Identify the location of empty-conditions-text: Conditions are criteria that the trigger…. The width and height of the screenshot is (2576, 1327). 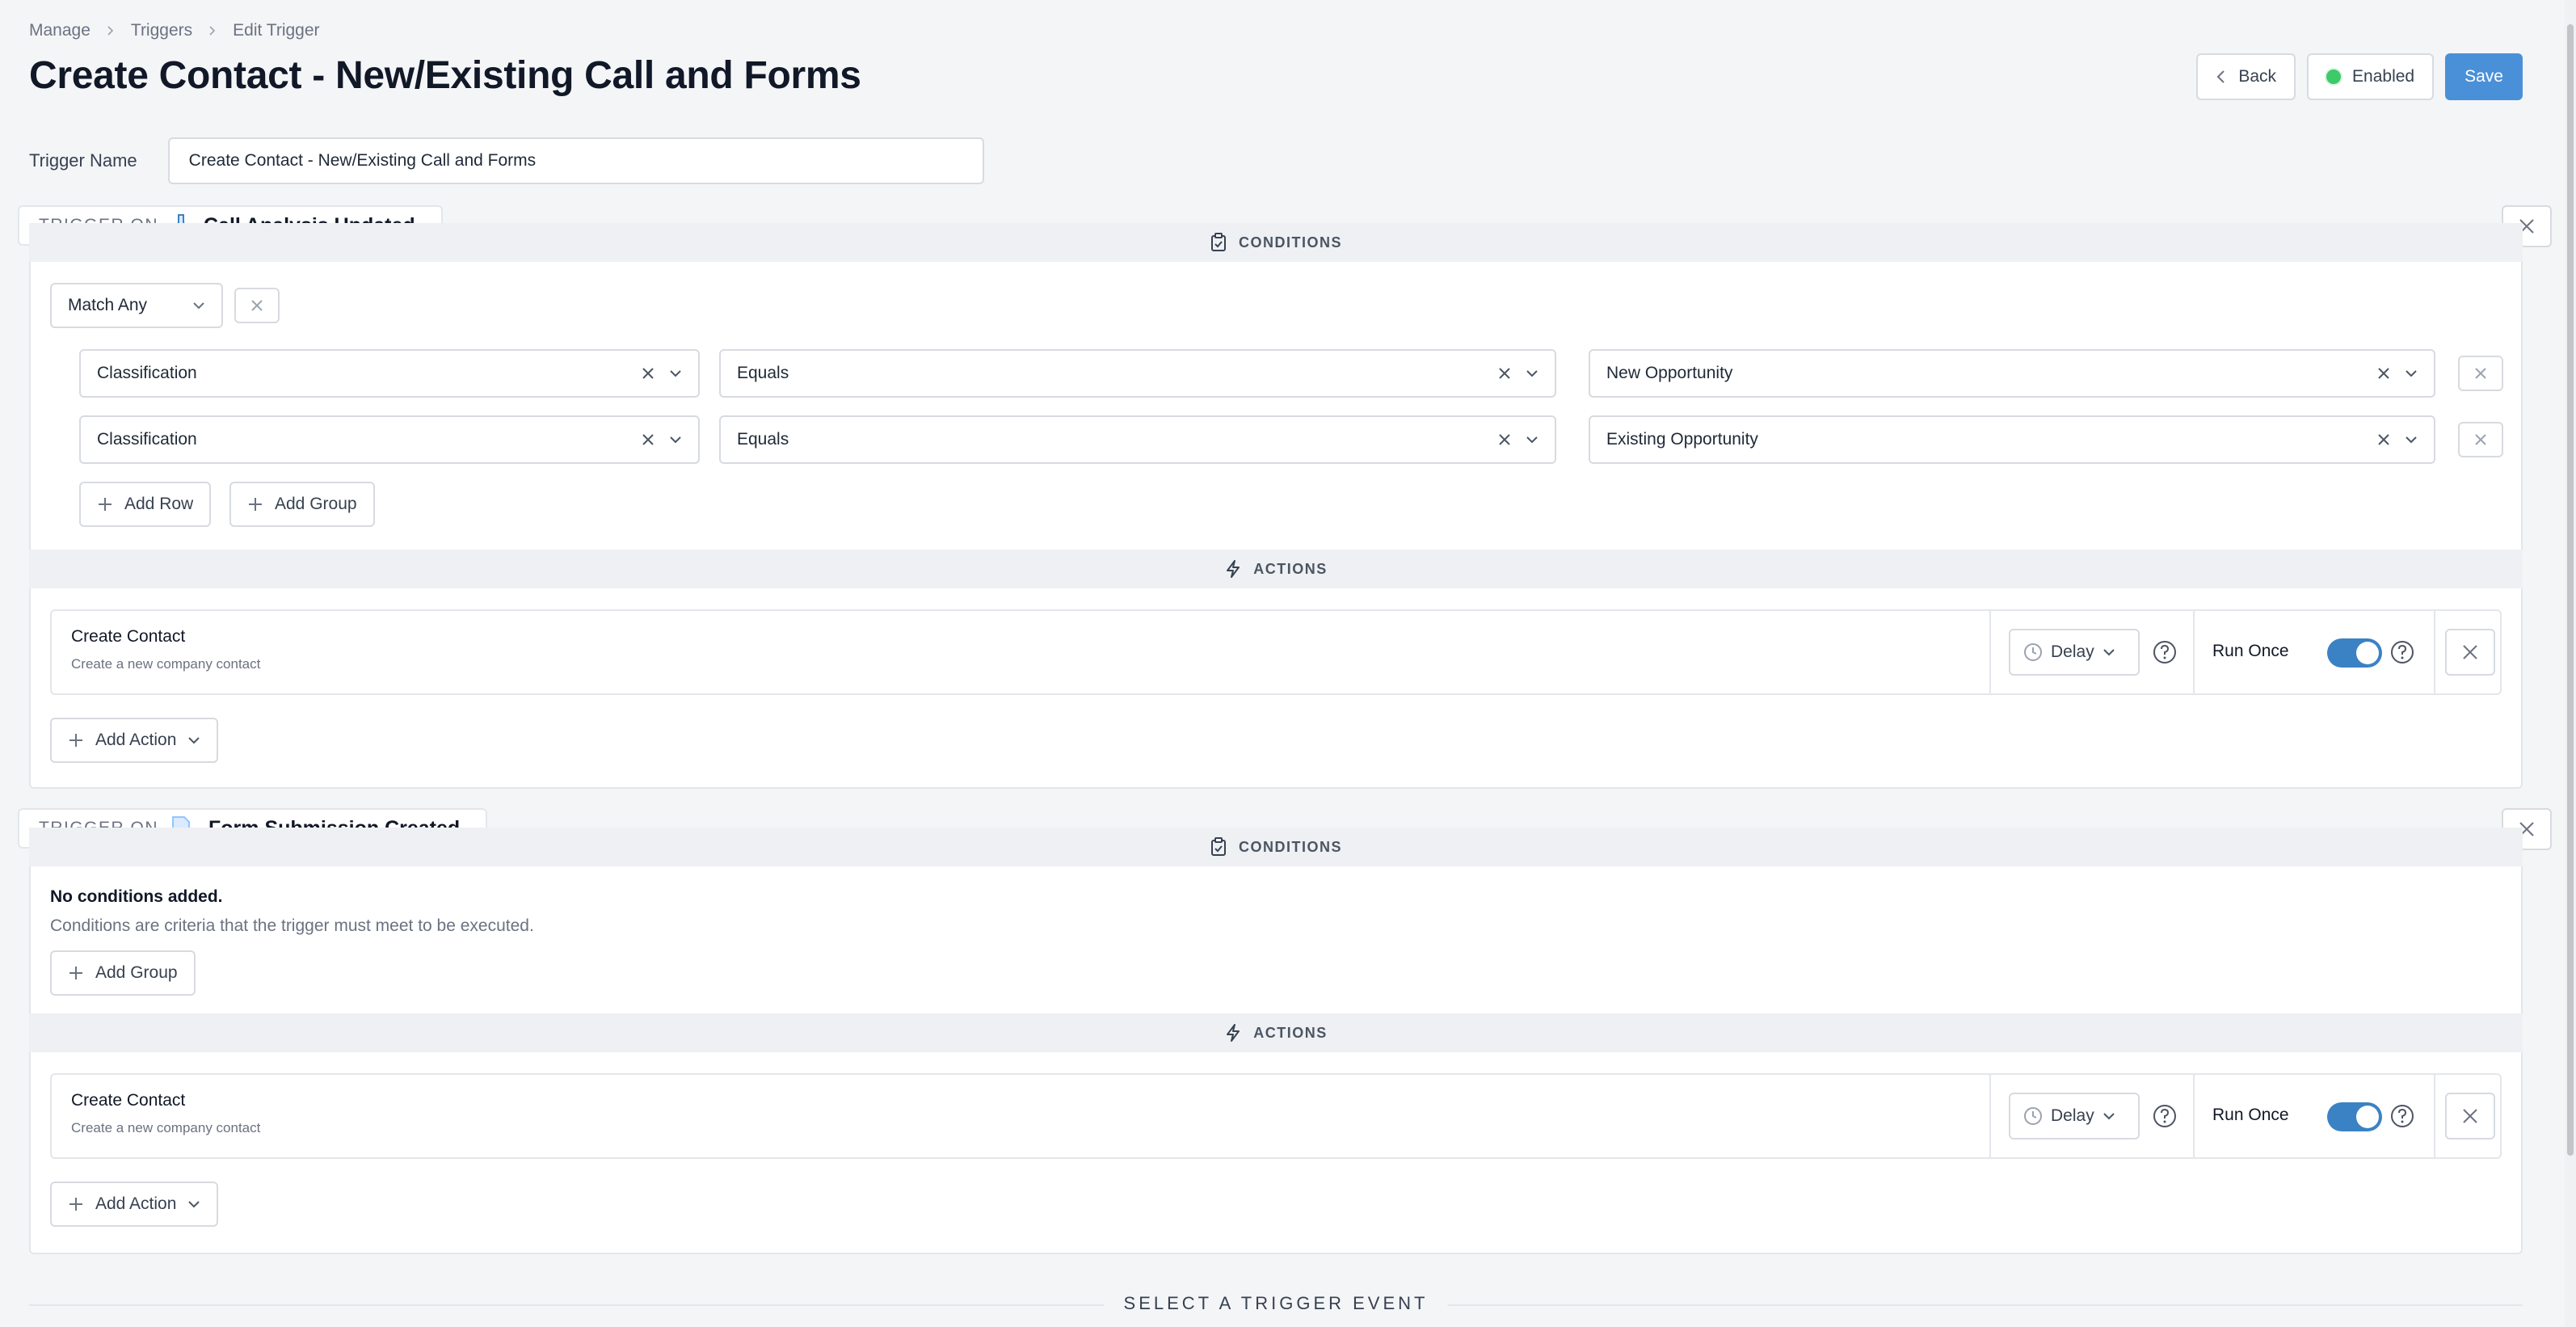
(292, 925).